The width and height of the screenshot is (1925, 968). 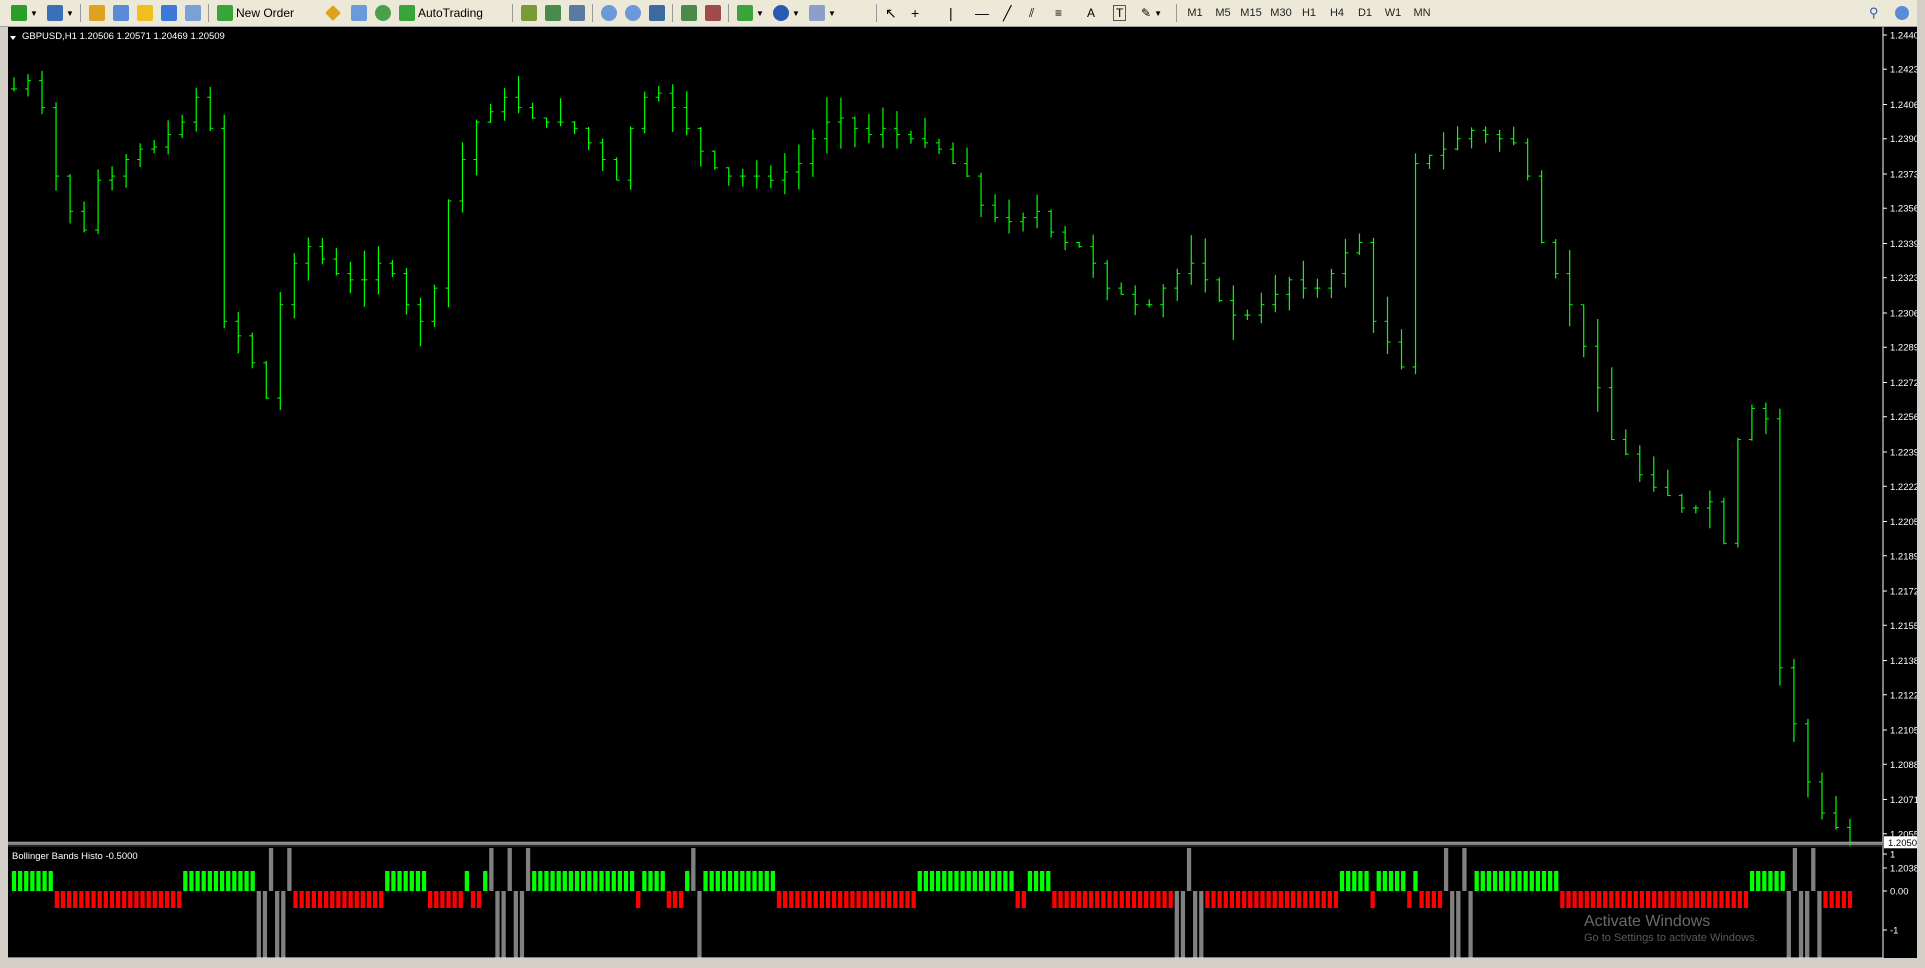 What do you see at coordinates (891, 13) in the screenshot?
I see `cursor-button: ↖` at bounding box center [891, 13].